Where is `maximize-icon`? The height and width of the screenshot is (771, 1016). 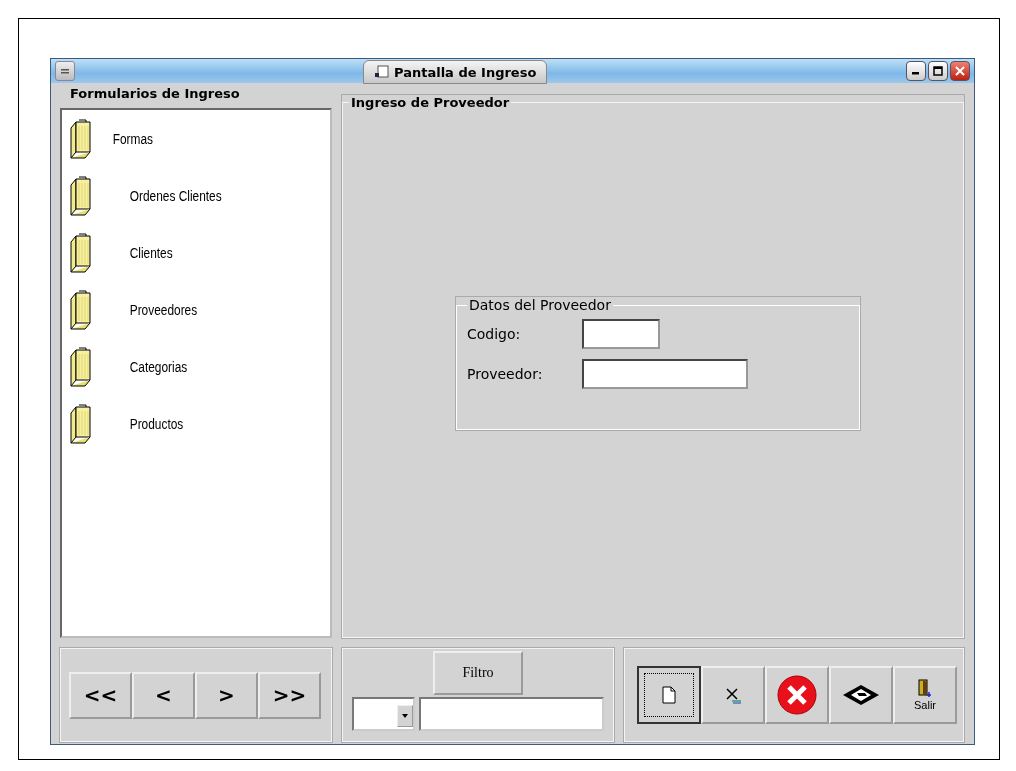
maximize-icon is located at coordinates (938, 71).